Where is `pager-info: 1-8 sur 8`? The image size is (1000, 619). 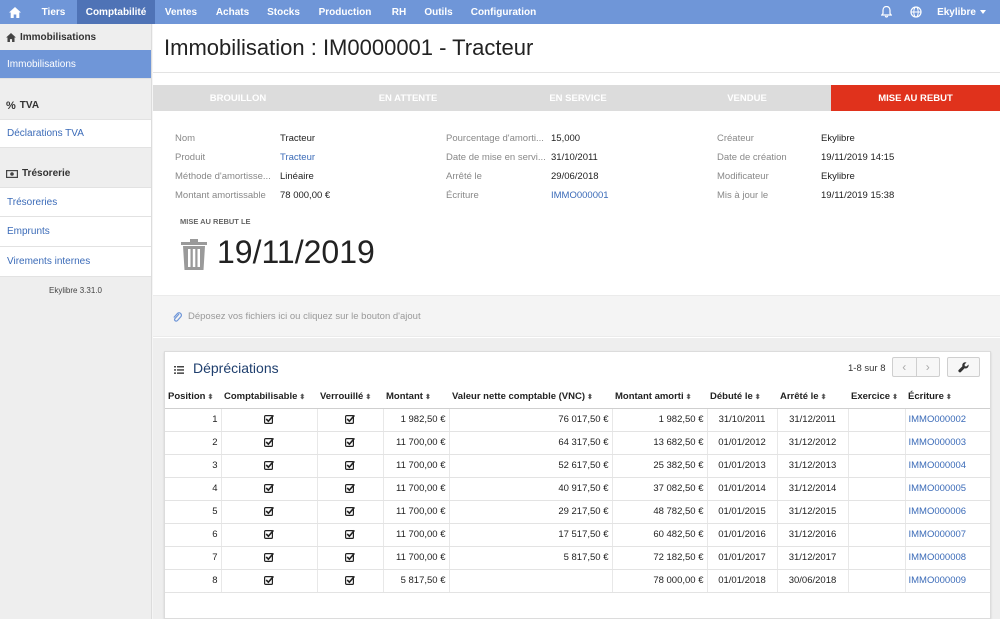 pager-info: 1-8 sur 8 is located at coordinates (867, 368).